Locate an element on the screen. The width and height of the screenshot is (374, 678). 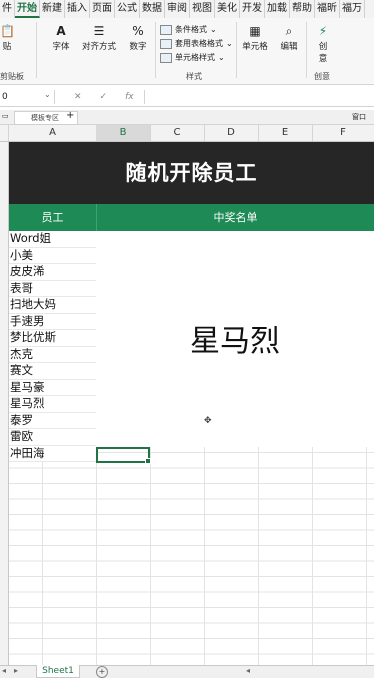
sheet-tab-label: Sheet1 is located at coordinates (58, 671).